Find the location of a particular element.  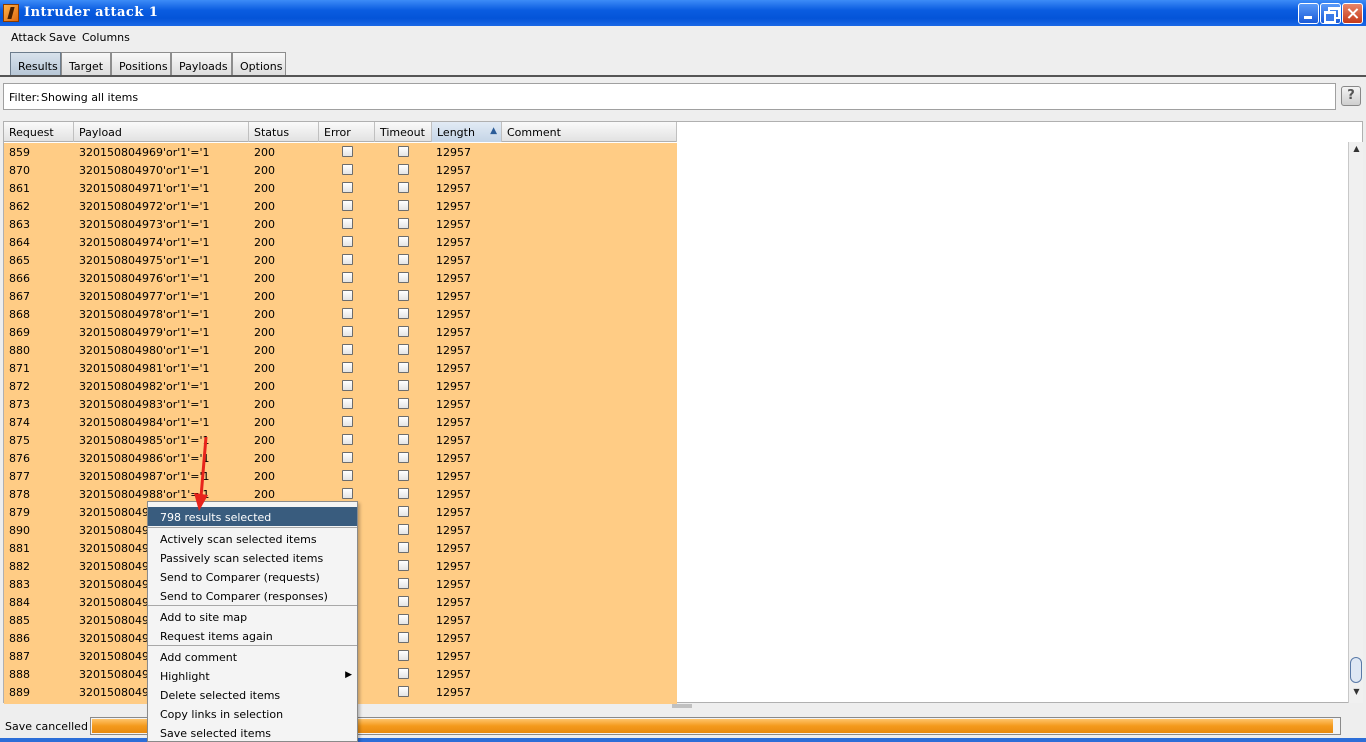

table-row: 862 320150804972'or'1'='1 200 12957 is located at coordinates (340, 206).